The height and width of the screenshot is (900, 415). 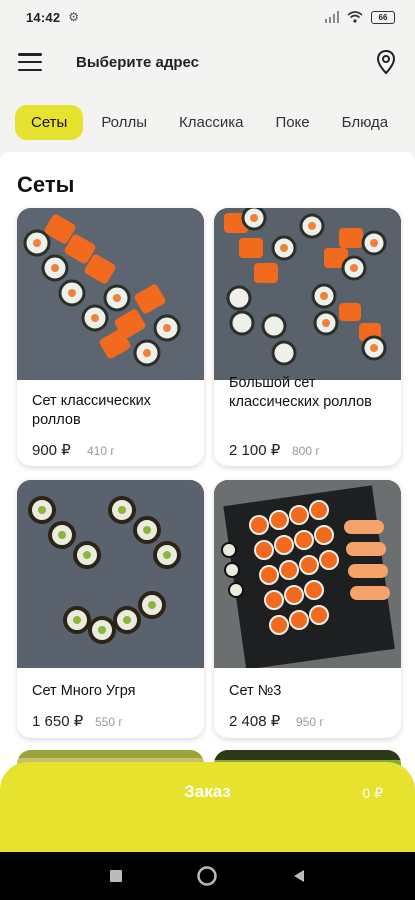 I want to click on order-button: Заказ, so click(x=207, y=792).